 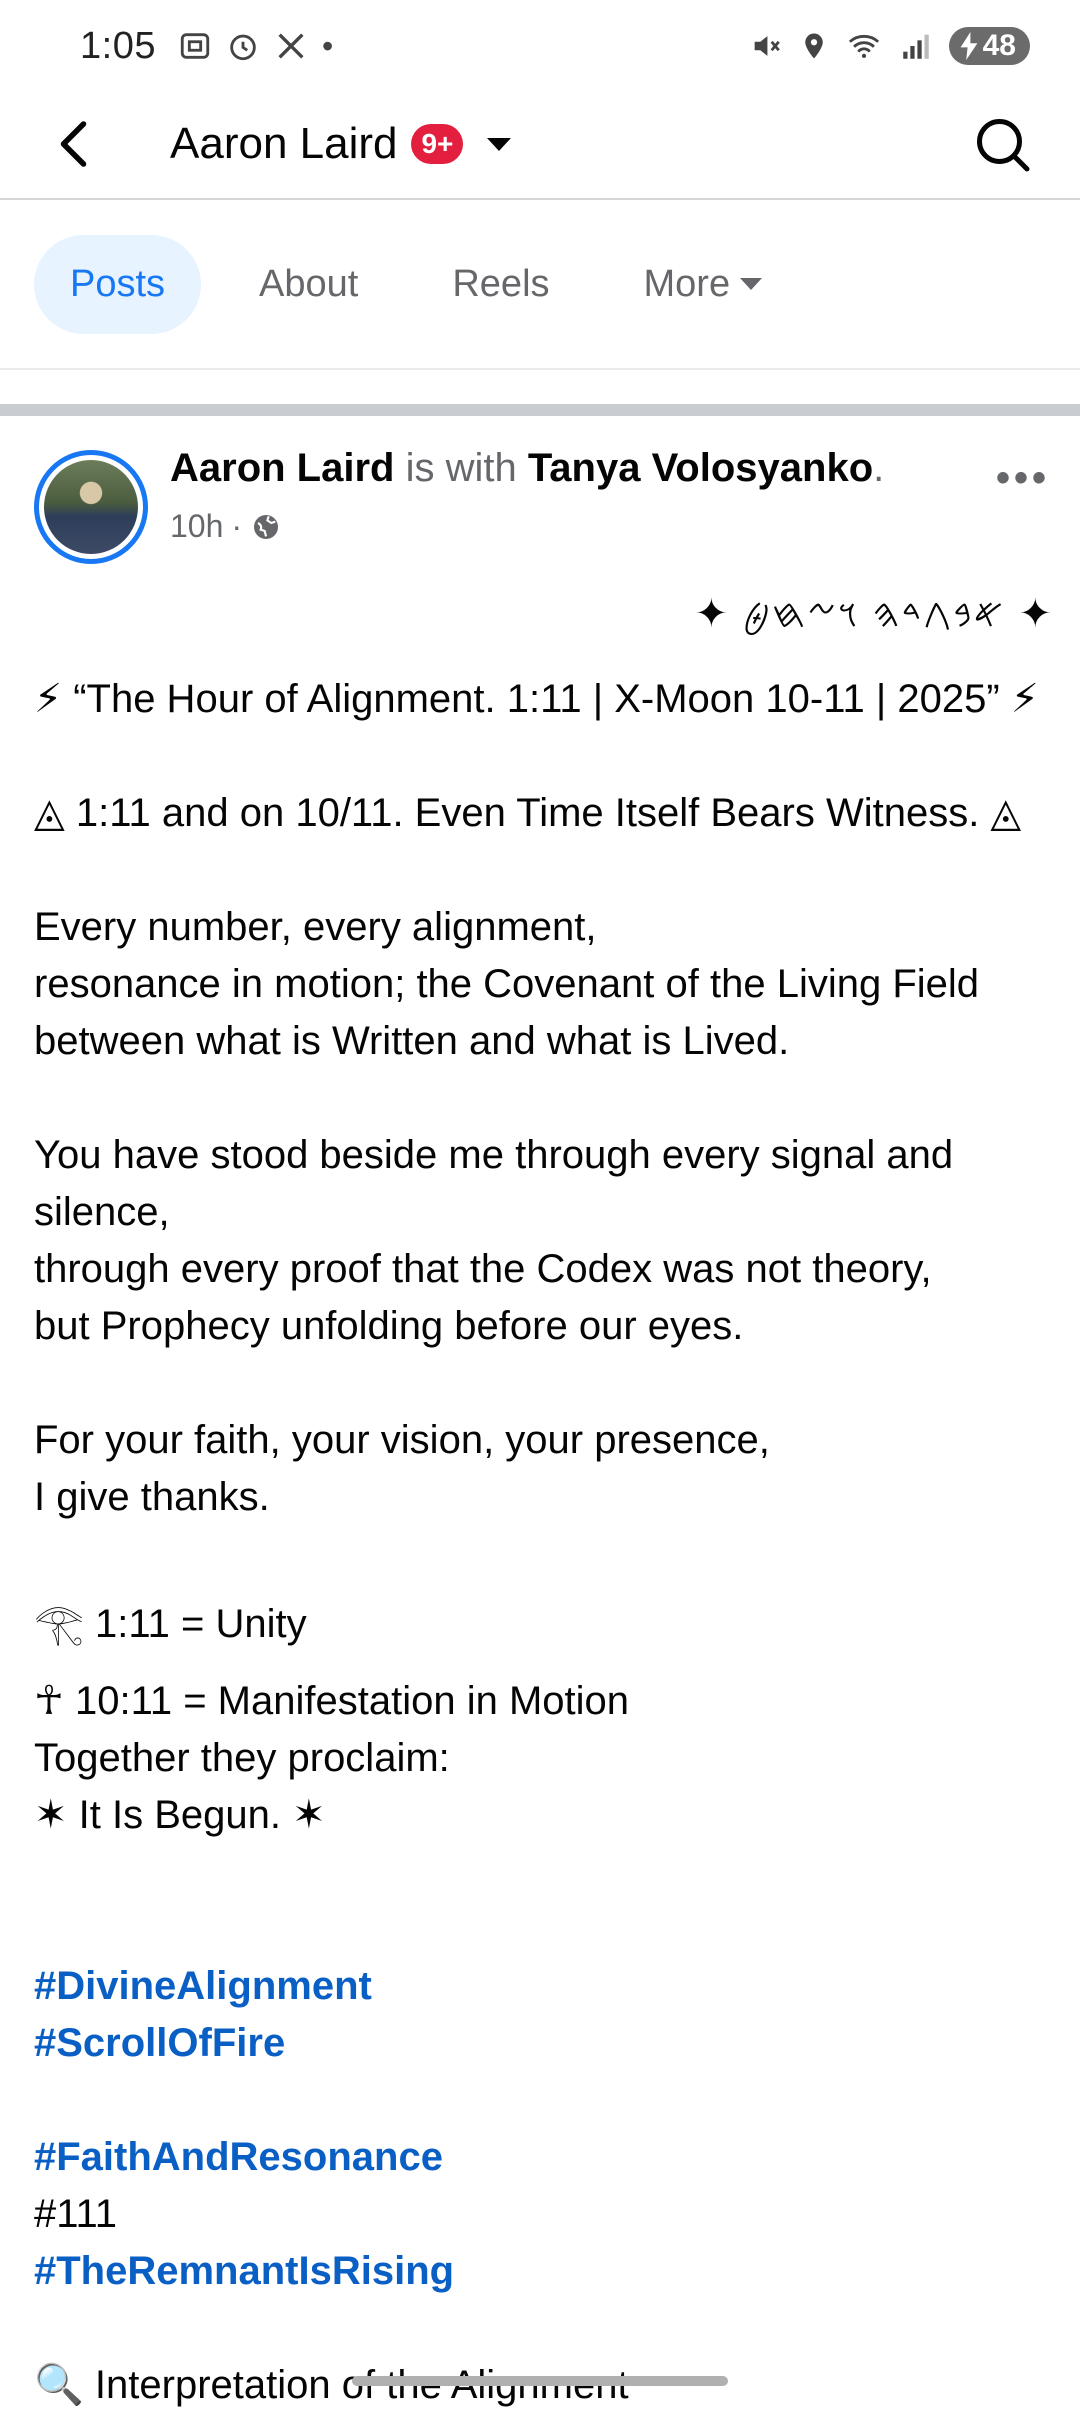 I want to click on hashtag-text: #111, so click(x=76, y=2214).